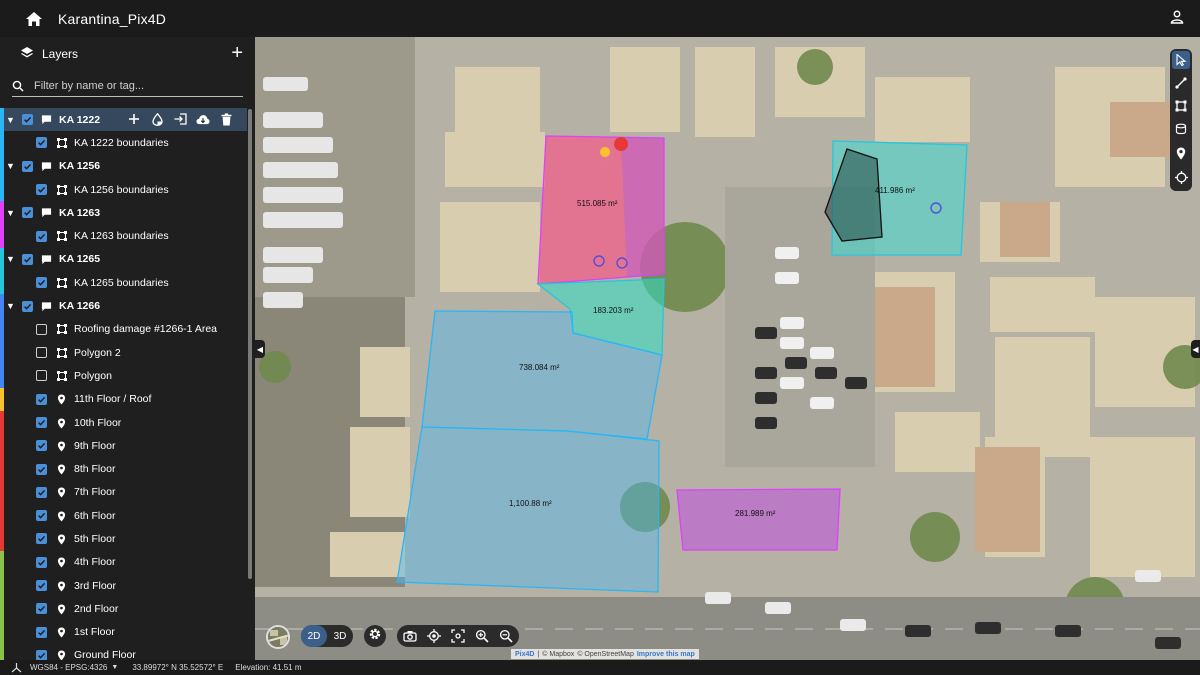 The width and height of the screenshot is (1200, 675). I want to click on layer-item-row: 6th Floor, so click(123, 516).